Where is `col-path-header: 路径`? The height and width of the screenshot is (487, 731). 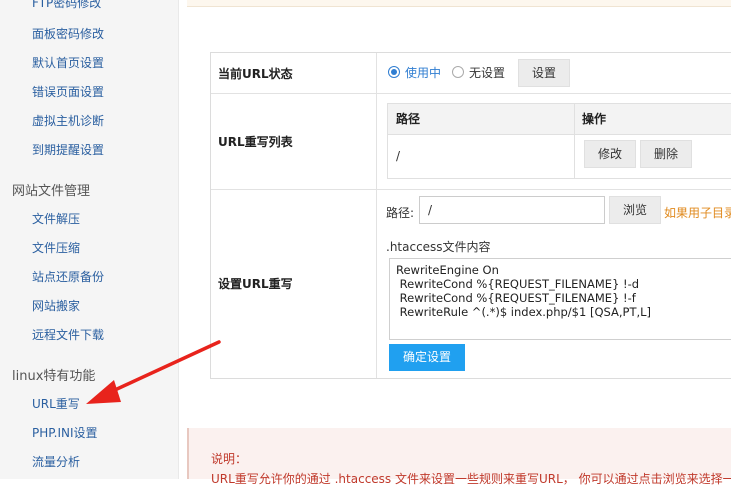
col-path-header: 路径 is located at coordinates (408, 119).